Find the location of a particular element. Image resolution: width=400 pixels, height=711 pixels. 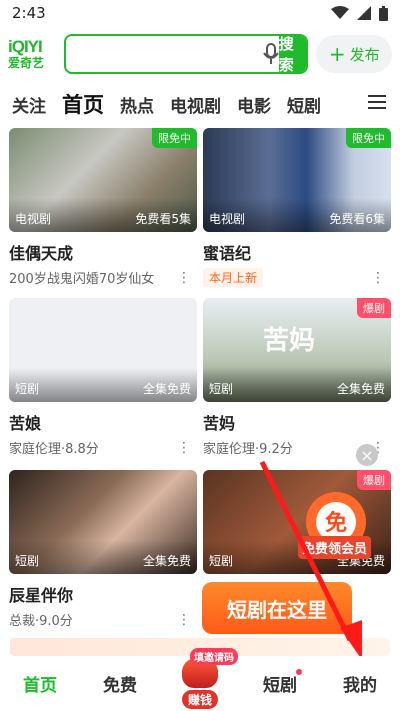

publish-label: 发布 is located at coordinates (364, 54).